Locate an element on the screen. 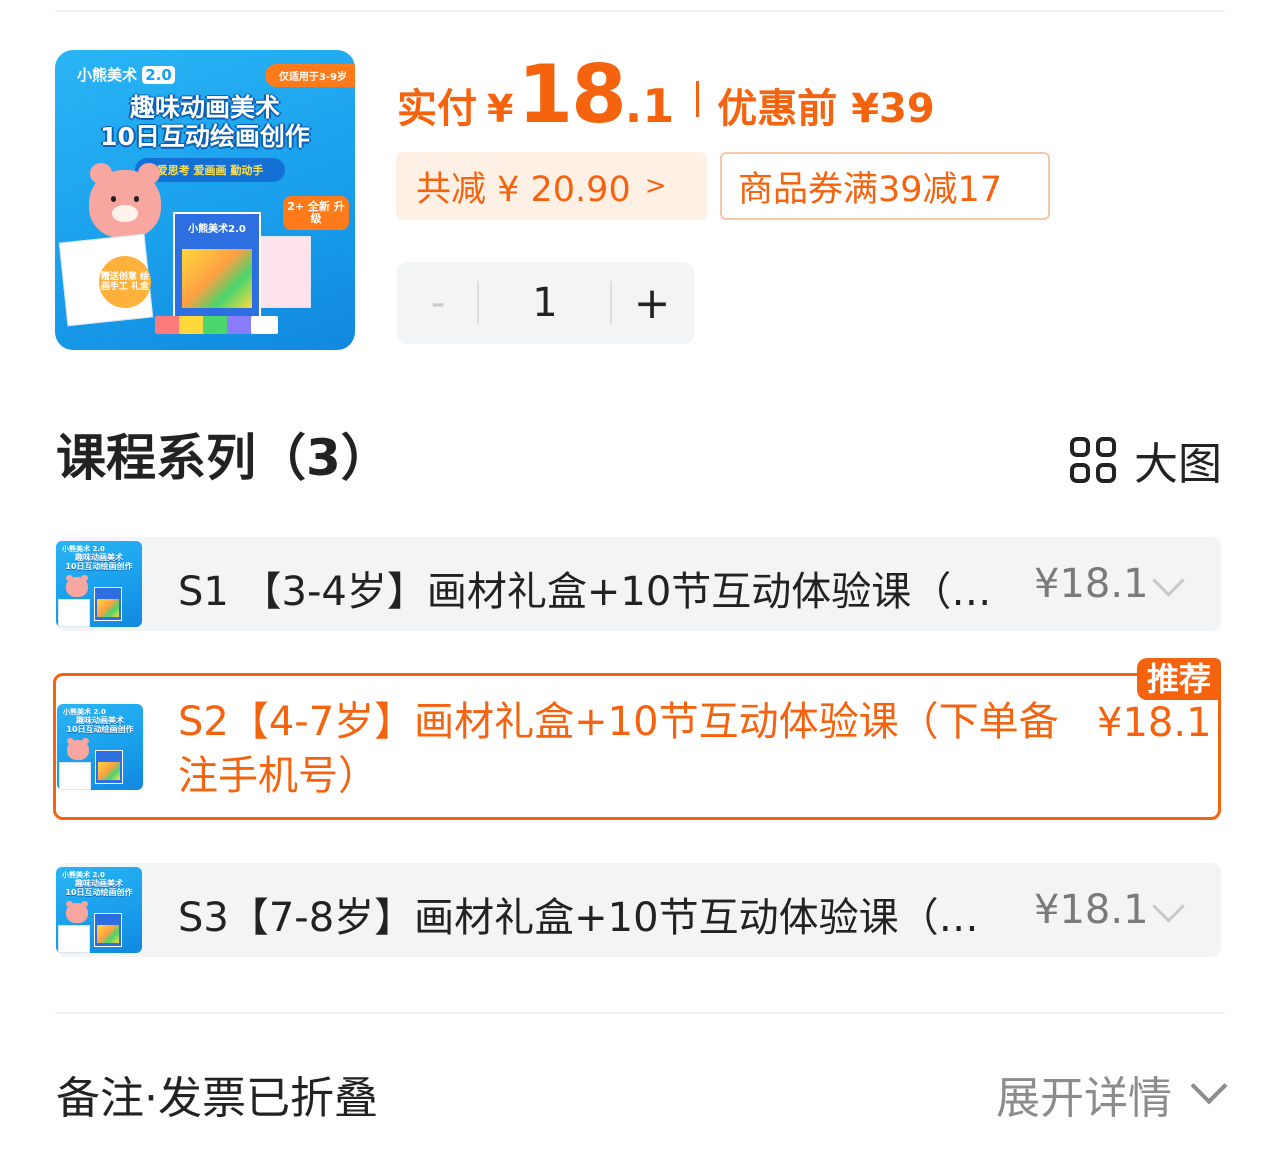 The height and width of the screenshot is (1169, 1280). bottom-divider is located at coordinates (640, 1013).